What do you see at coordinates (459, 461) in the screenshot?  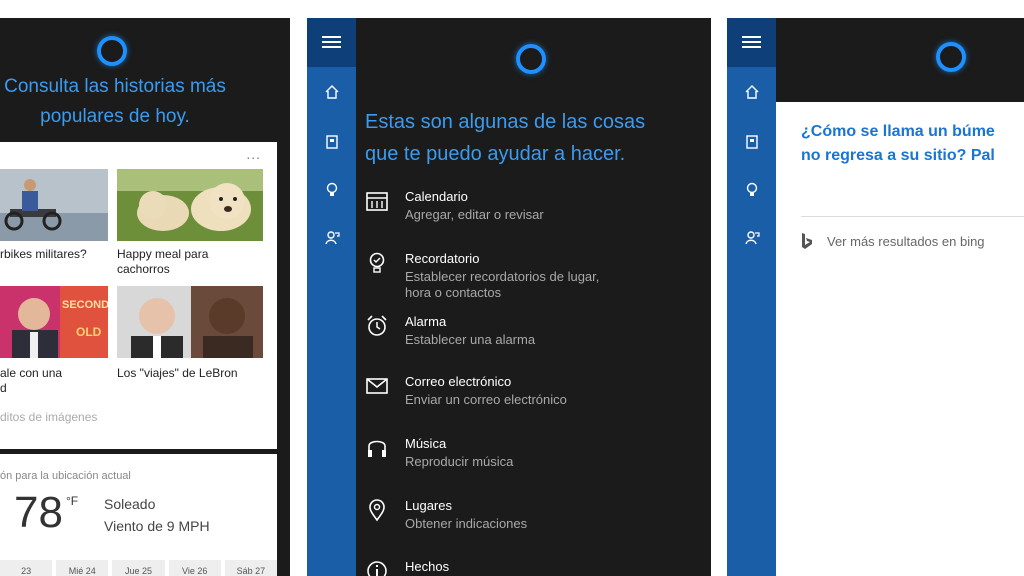 I see `command-description-line1: Reproducir música` at bounding box center [459, 461].